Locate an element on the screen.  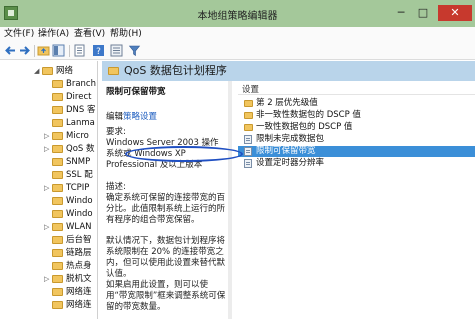
description-text: 确定系统可保留的连接带宽的百分比。此值限制系统上运行的所有程序的组合带宽保留。 is located at coordinates (166, 209).